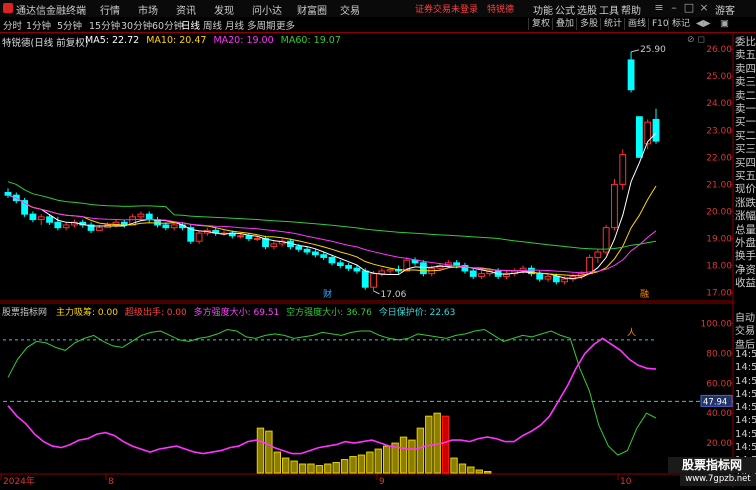  Describe the element at coordinates (186, 9) in the screenshot. I see `menu-news: 资讯` at that location.